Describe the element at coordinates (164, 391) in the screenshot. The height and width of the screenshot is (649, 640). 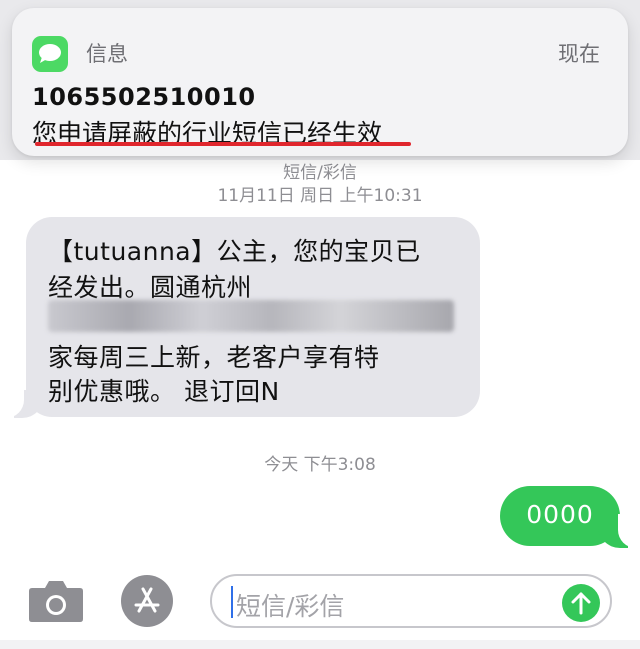
I see `incoming-message-line: 别优惠哦。 退订回N` at that location.